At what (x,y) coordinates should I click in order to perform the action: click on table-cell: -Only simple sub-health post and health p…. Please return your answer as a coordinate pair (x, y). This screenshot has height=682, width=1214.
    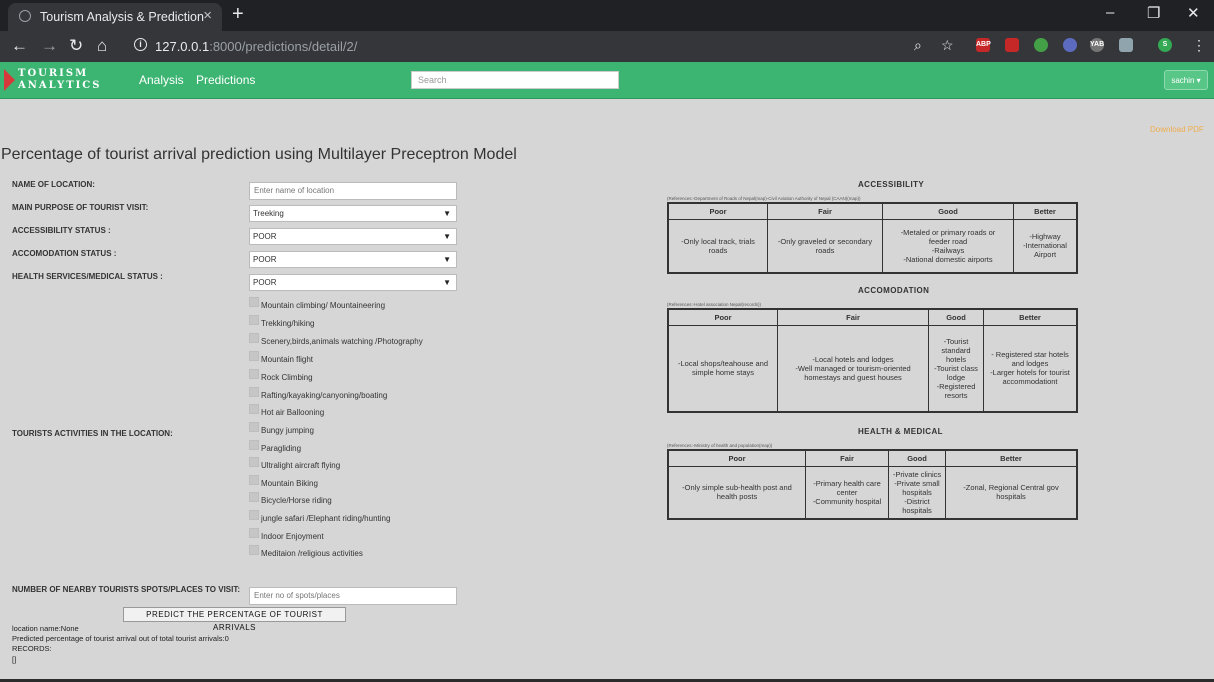
    Looking at the image, I should click on (736, 492).